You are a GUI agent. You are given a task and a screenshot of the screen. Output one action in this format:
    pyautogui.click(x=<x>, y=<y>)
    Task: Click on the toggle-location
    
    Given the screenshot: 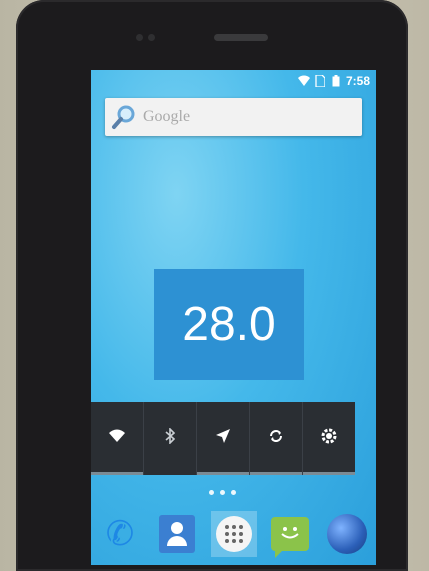 What is the action you would take?
    pyautogui.click(x=223, y=438)
    